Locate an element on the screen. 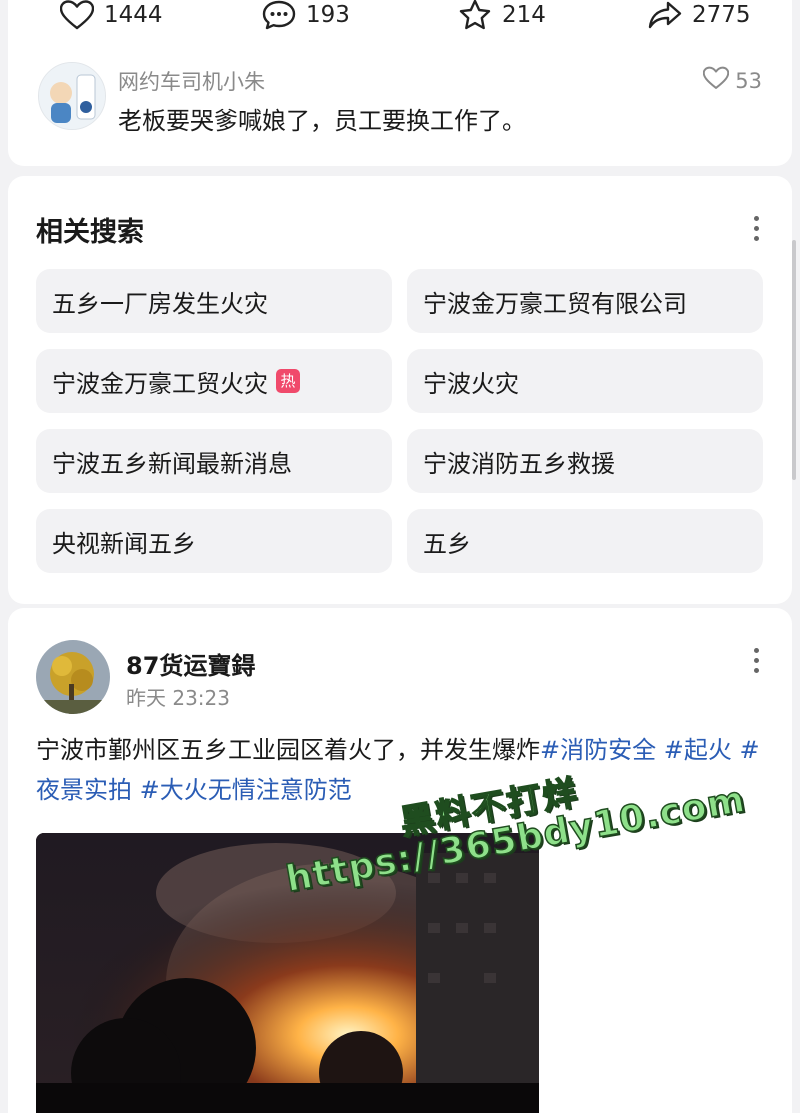 The height and width of the screenshot is (1113, 800). post-timestamp: 昨天 23:23 is located at coordinates (178, 698).